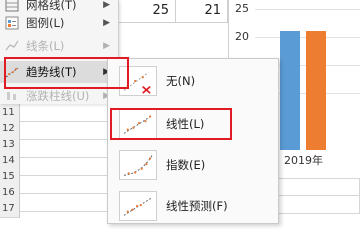 This screenshot has height=240, width=360. What do you see at coordinates (138, 165) in the screenshot?
I see `exponential-trendline-icon` at bounding box center [138, 165].